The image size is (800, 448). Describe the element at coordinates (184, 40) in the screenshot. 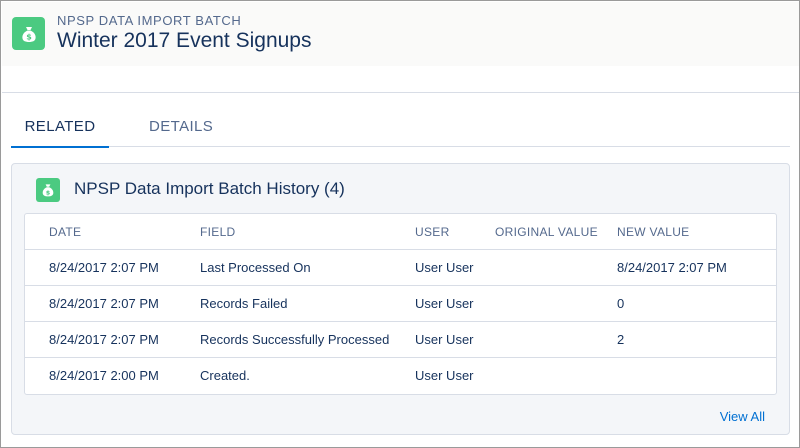

I see `page-title: Winter 2017 Event Signups` at that location.